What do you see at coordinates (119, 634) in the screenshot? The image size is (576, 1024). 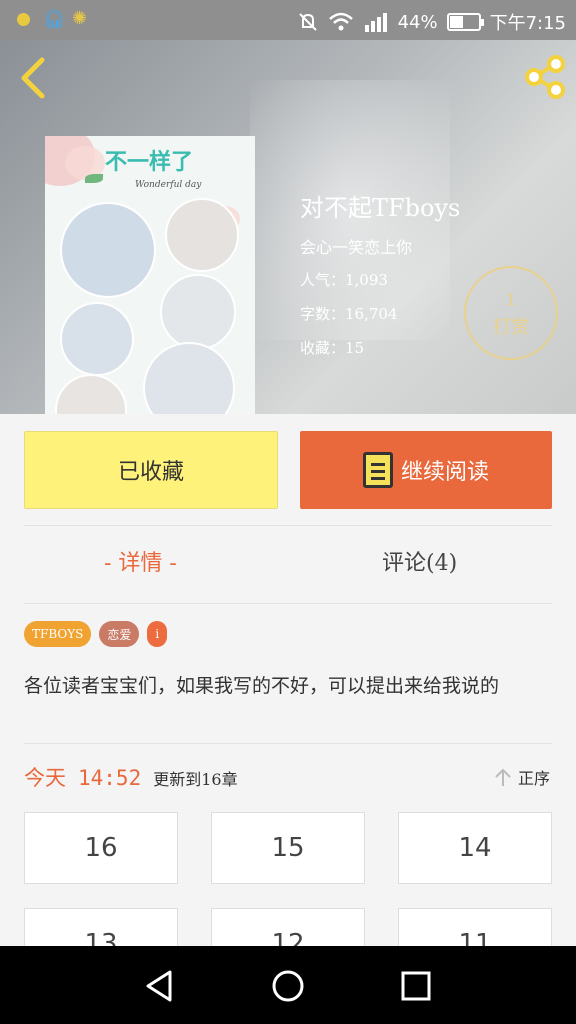 I see `tag-romance: 恋爱` at bounding box center [119, 634].